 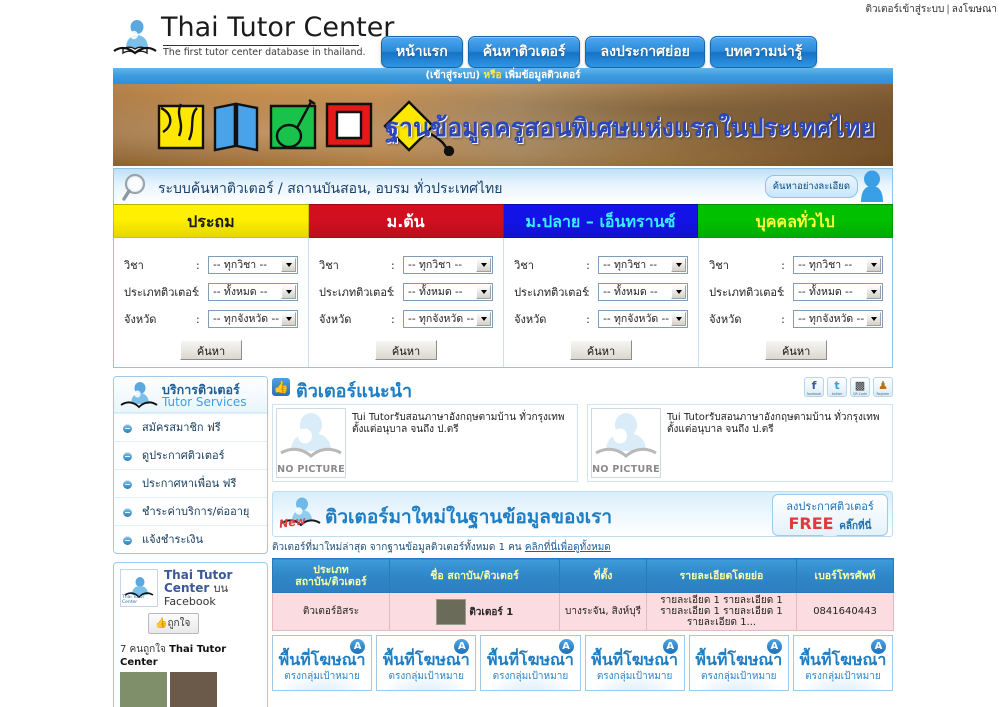 I want to click on field-row-tutor-type: ประเภทติวเตอร์: -- ทั้งหมด --, so click(x=211, y=292).